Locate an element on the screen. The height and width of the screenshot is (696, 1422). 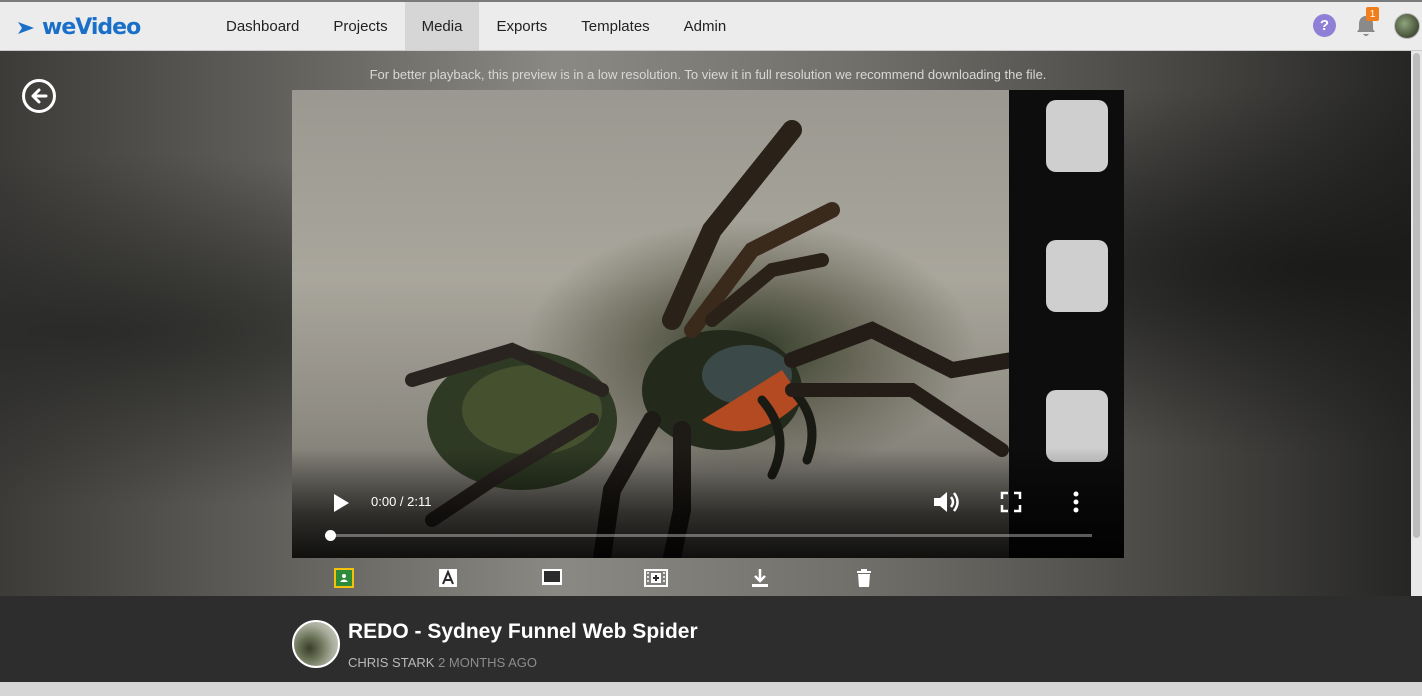
screen-button is located at coordinates (552, 578).